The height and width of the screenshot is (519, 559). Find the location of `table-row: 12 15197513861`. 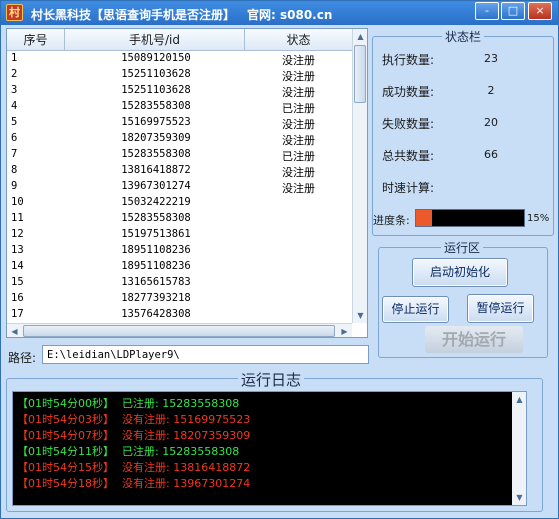

table-row: 12 15197513861 is located at coordinates (179, 235).